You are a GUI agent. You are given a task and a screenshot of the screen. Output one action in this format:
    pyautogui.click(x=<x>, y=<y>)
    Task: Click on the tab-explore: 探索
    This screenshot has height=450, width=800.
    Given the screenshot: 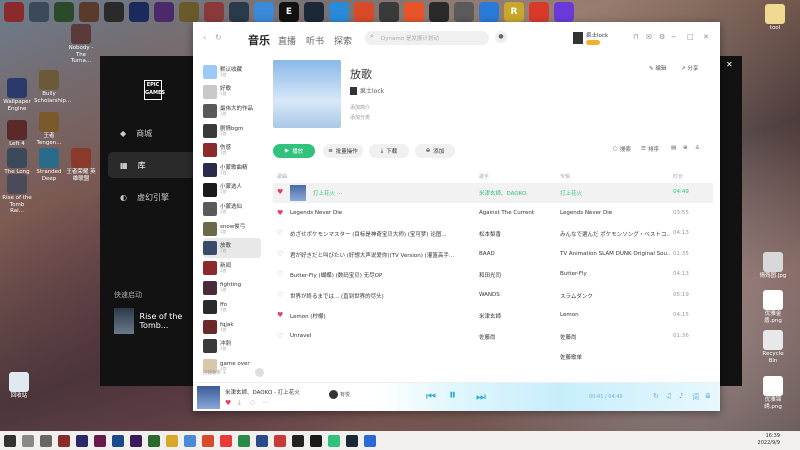 What is the action you would take?
    pyautogui.click(x=343, y=40)
    